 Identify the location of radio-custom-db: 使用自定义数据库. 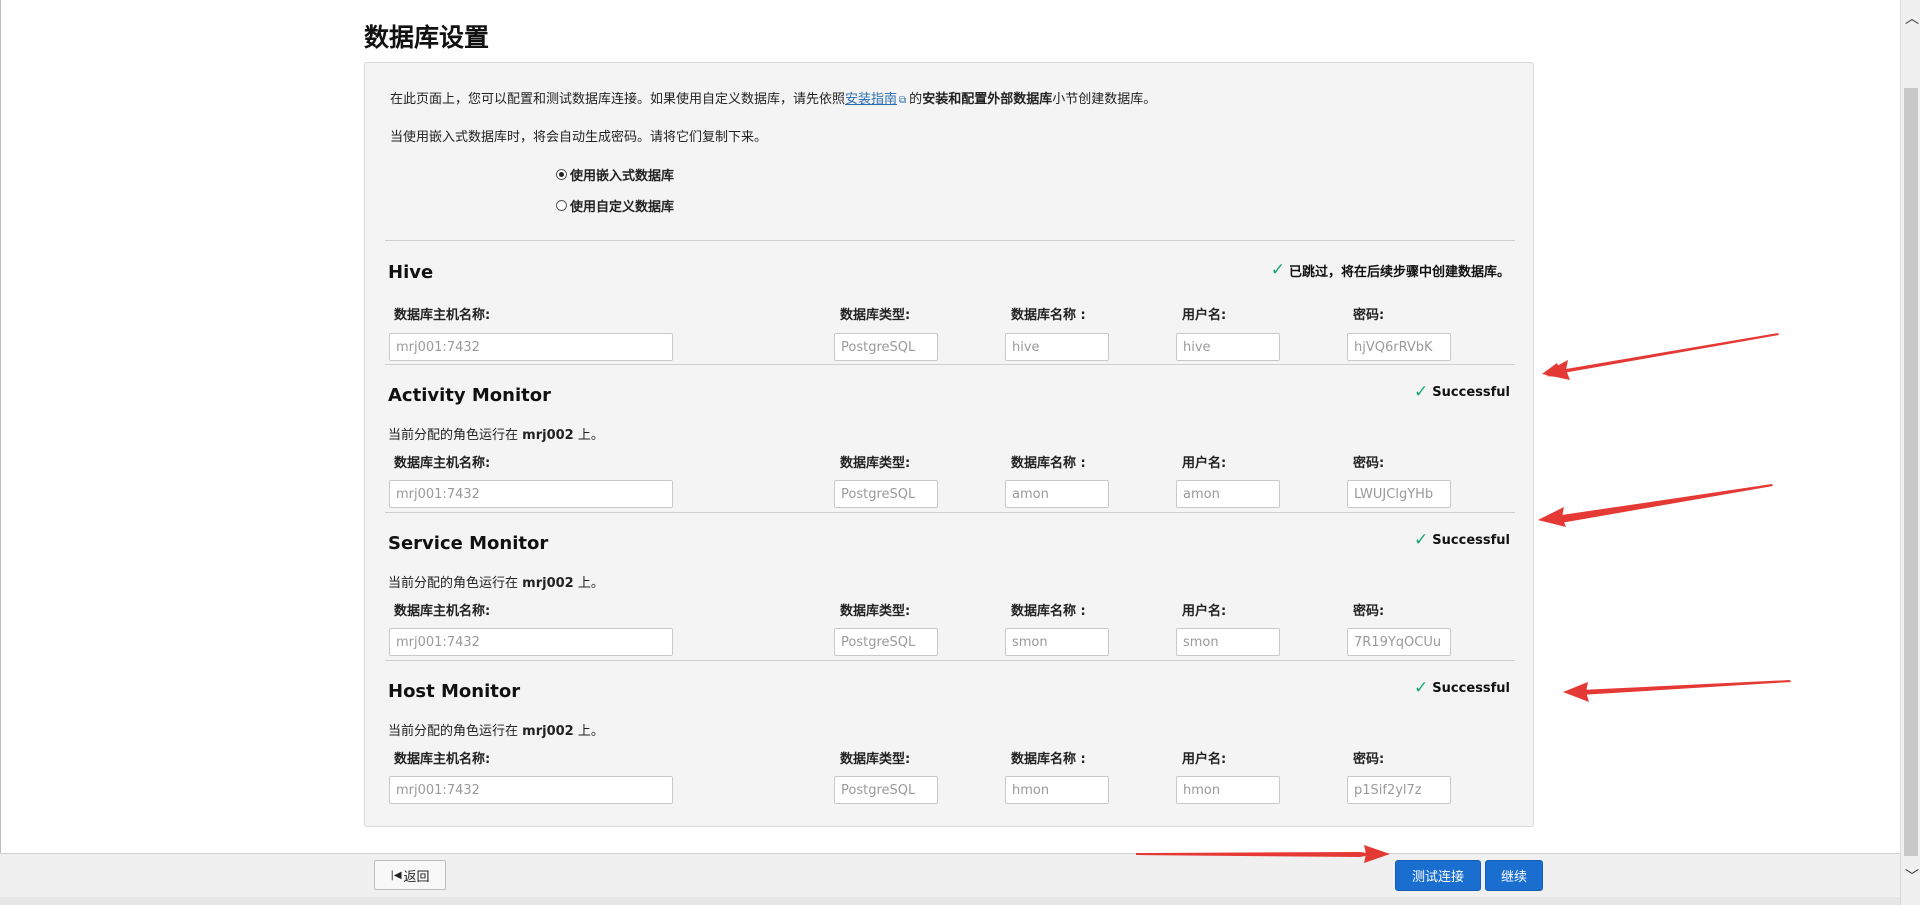
(615, 205).